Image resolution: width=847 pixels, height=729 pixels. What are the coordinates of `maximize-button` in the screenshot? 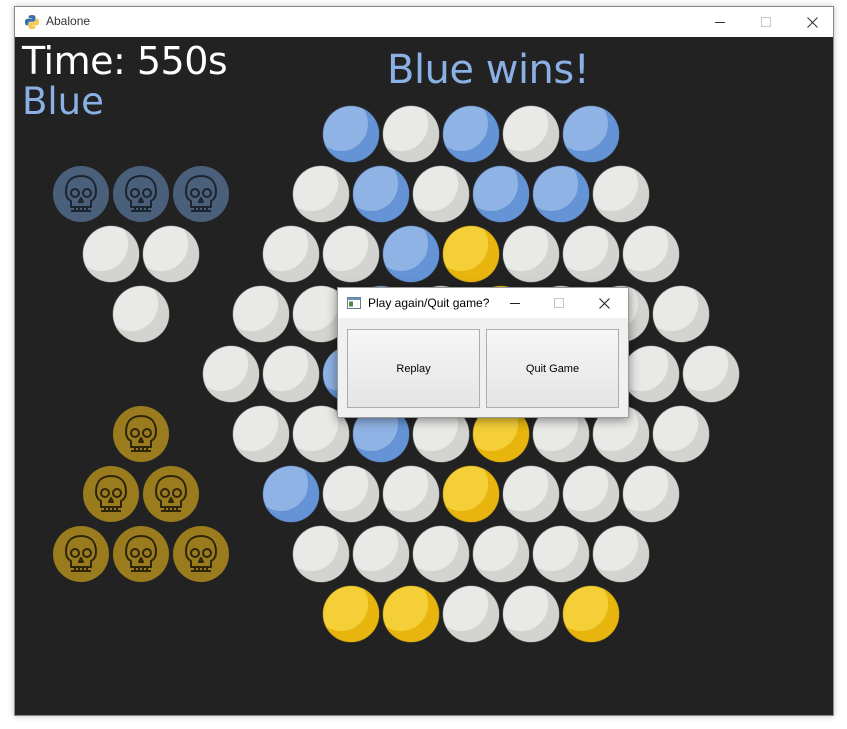 It's located at (766, 22).